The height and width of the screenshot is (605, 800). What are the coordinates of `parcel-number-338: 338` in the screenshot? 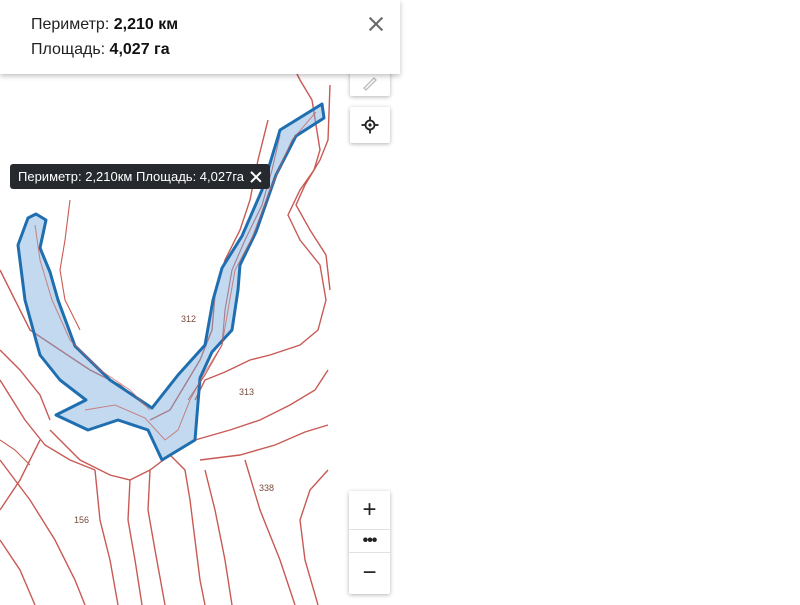 It's located at (266, 488).